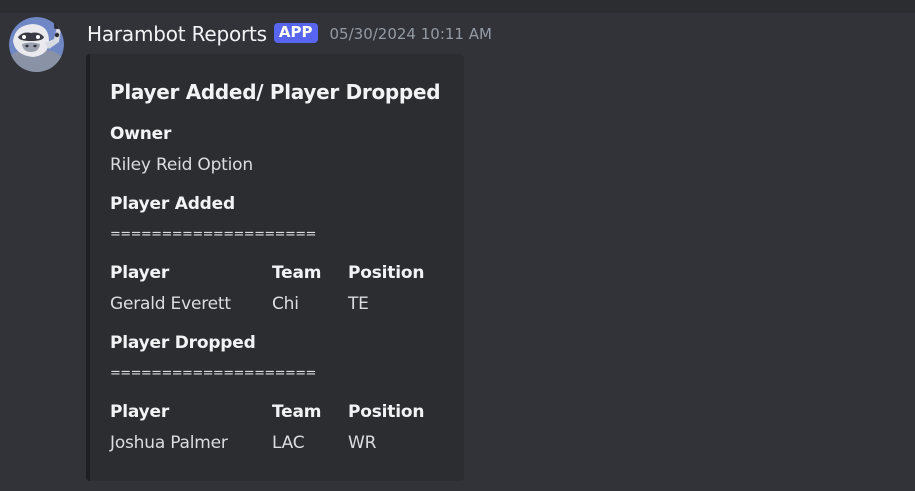 The image size is (915, 491). I want to click on owner-label: Owner, so click(141, 134).